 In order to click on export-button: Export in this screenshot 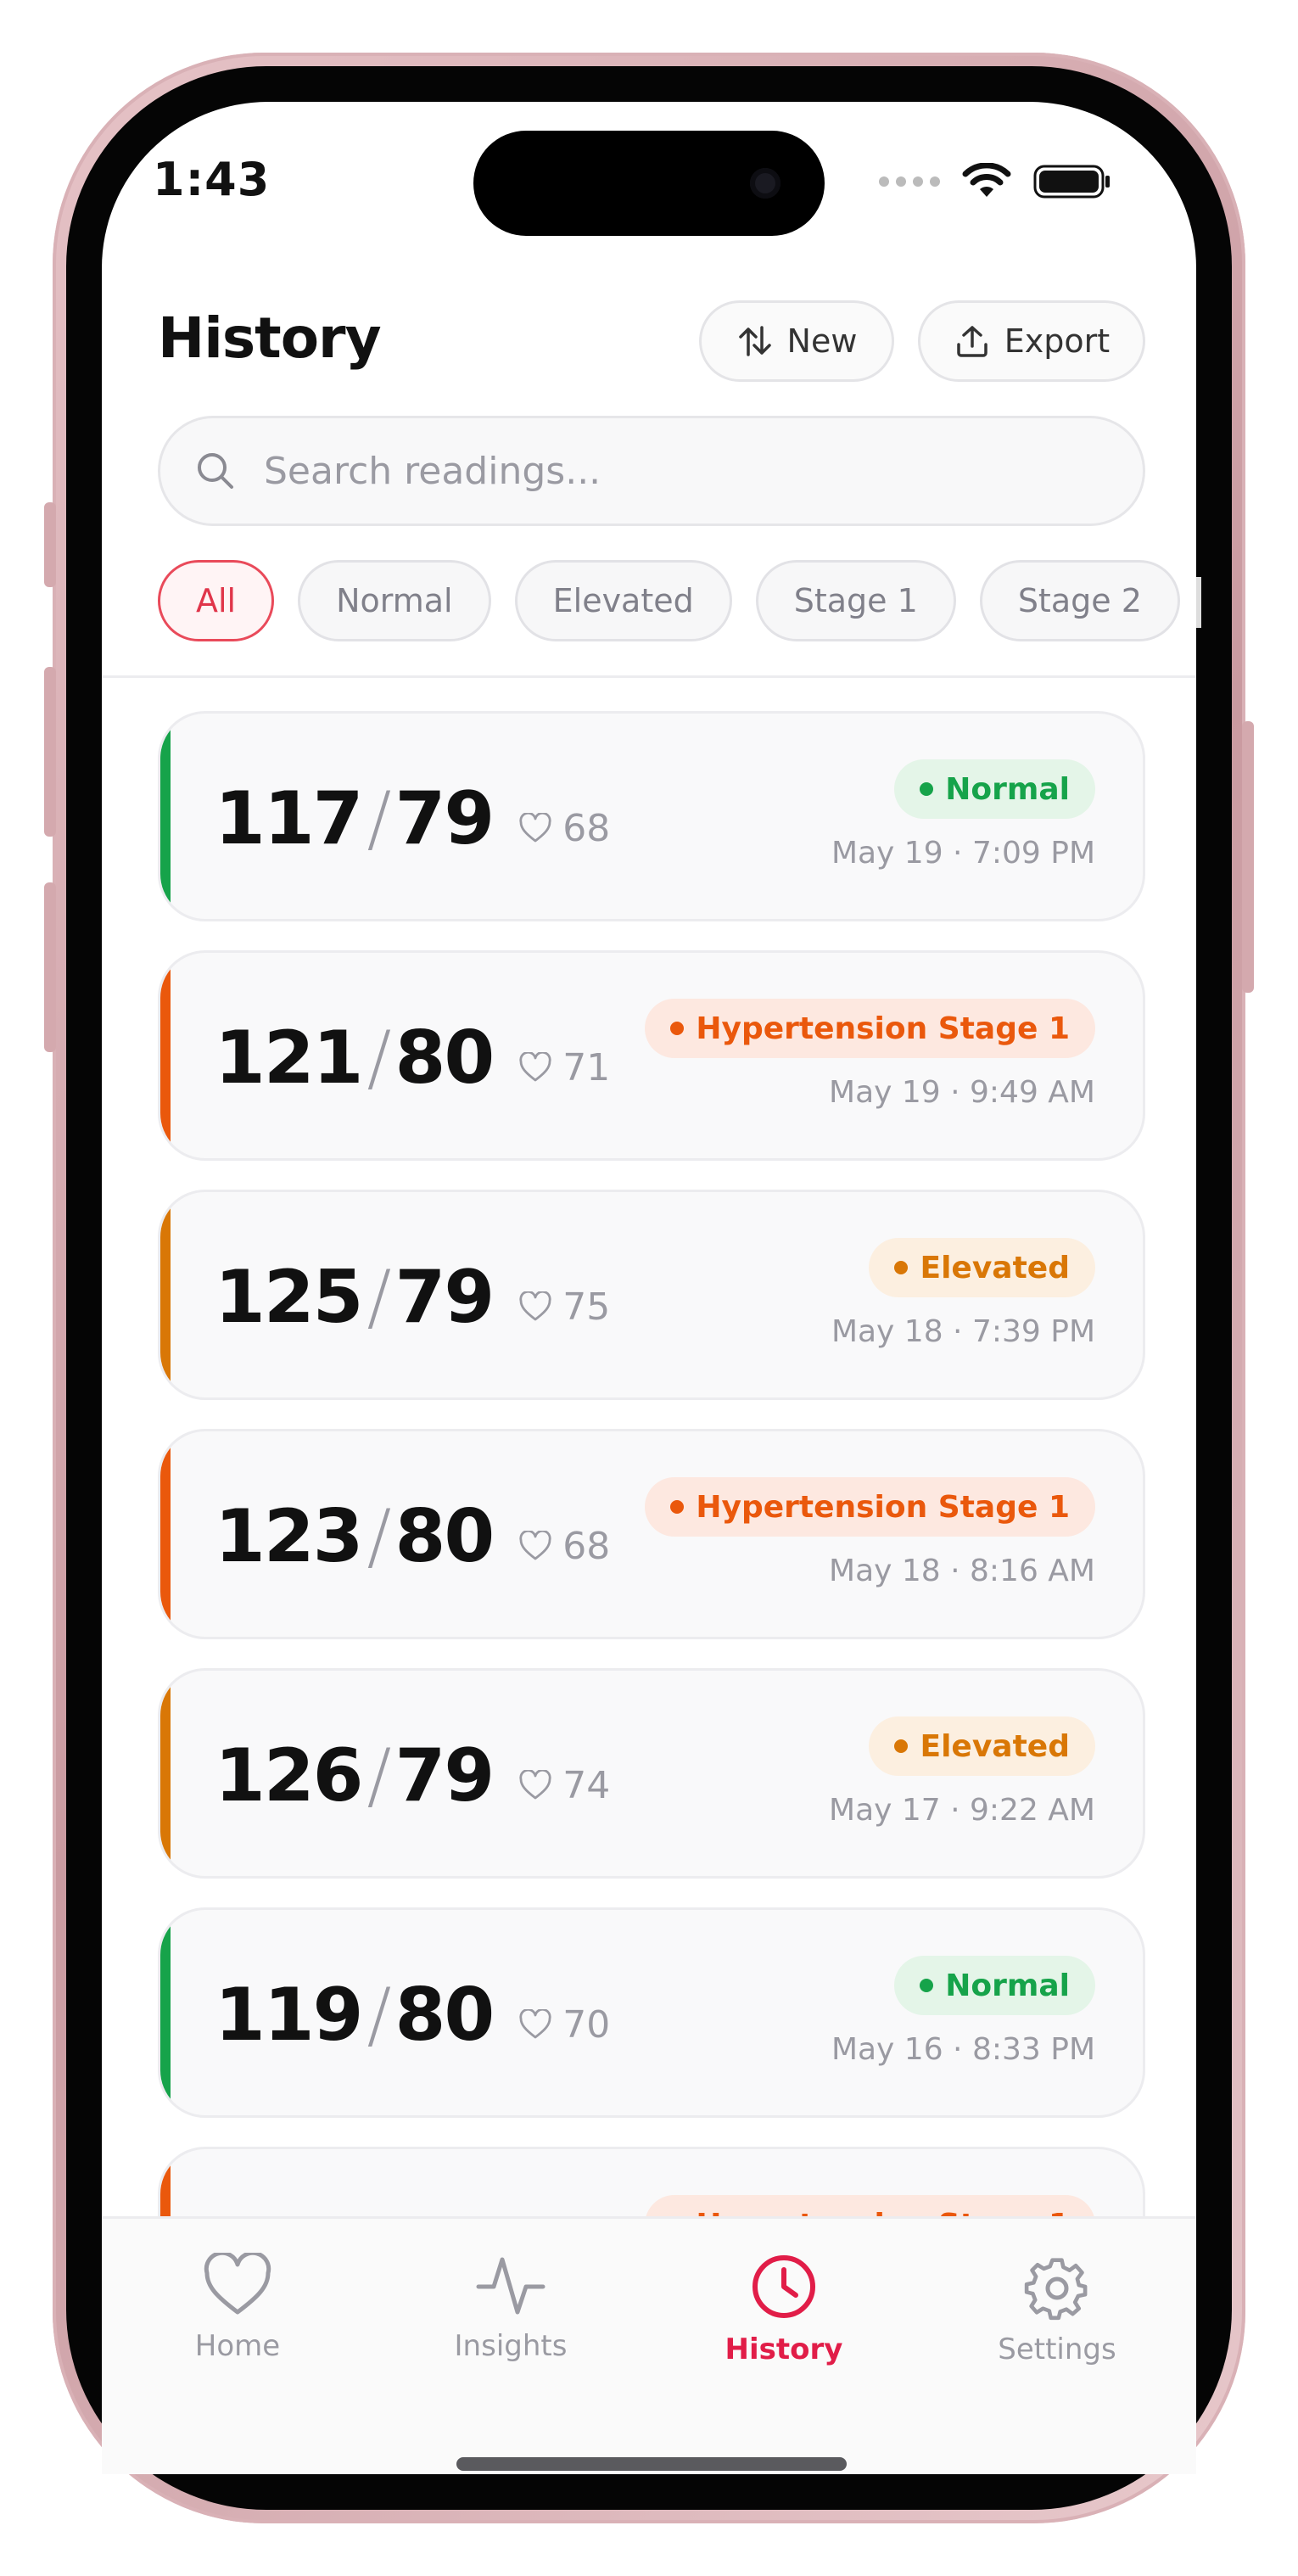, I will do `click(1031, 341)`.